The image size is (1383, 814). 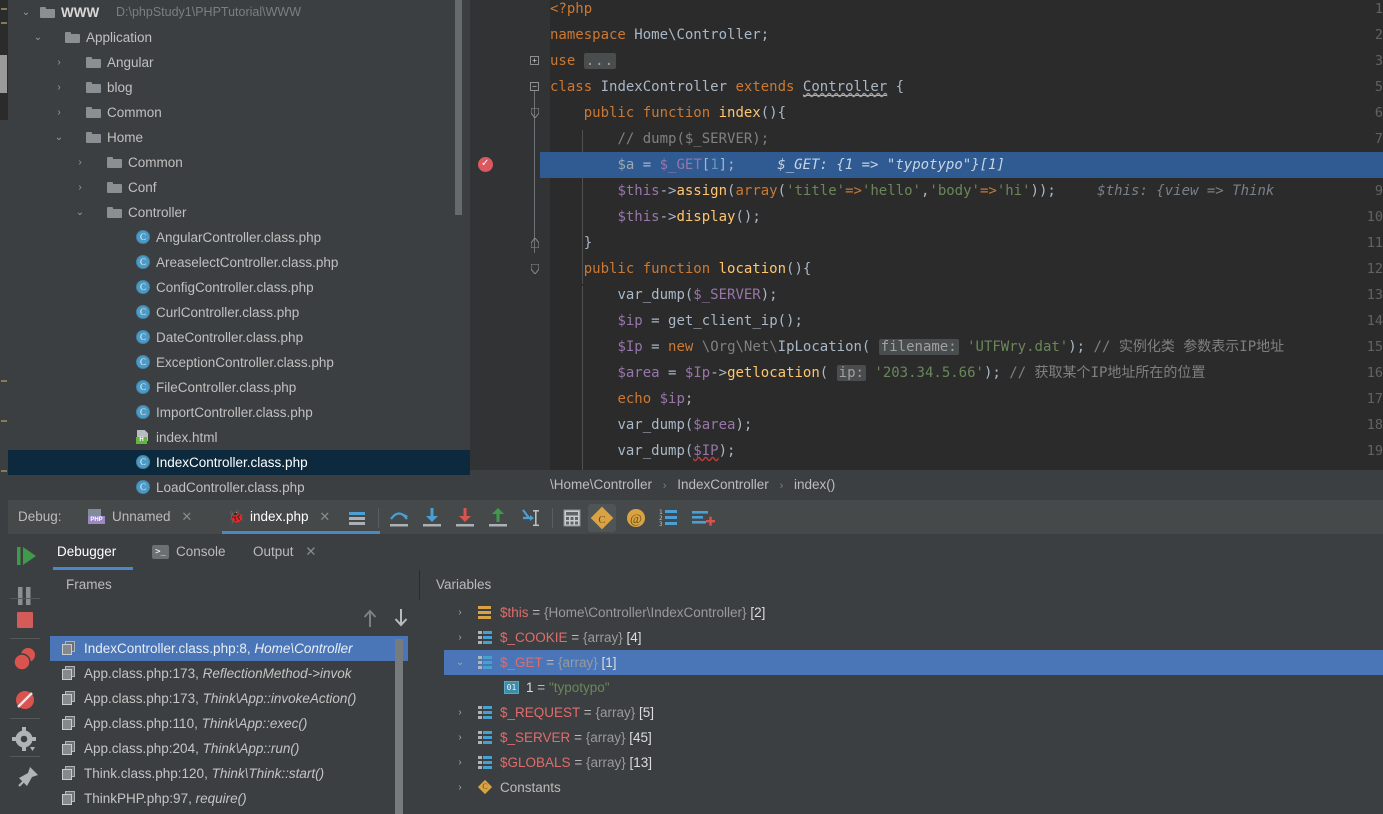 I want to click on variable-row: › $GLOBALS = {array} [13], so click(x=913, y=762).